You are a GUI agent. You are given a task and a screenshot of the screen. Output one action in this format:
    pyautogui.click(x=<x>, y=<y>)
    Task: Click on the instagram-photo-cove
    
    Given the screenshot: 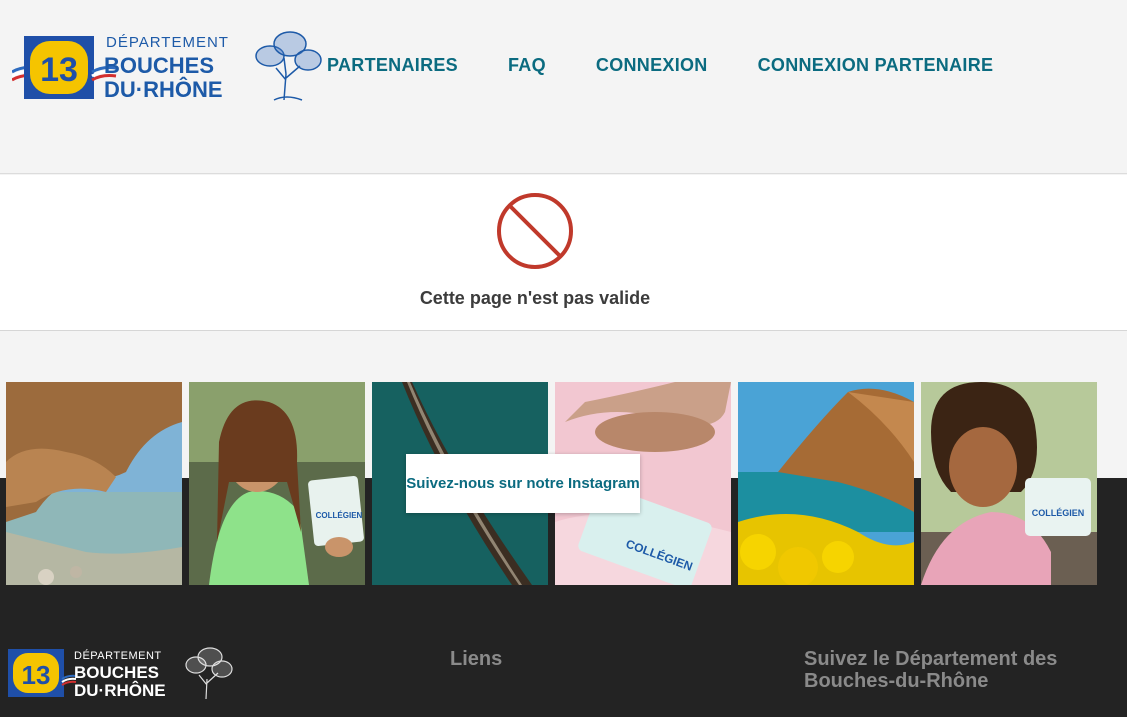 What is the action you would take?
    pyautogui.click(x=94, y=483)
    